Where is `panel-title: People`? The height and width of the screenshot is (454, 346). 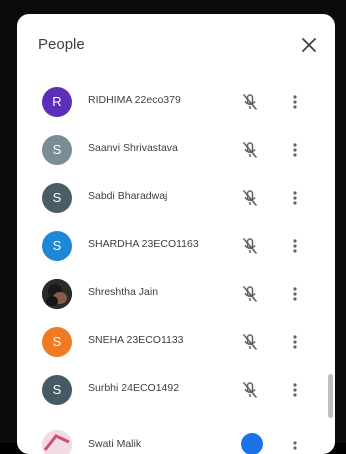 panel-title: People is located at coordinates (61, 44).